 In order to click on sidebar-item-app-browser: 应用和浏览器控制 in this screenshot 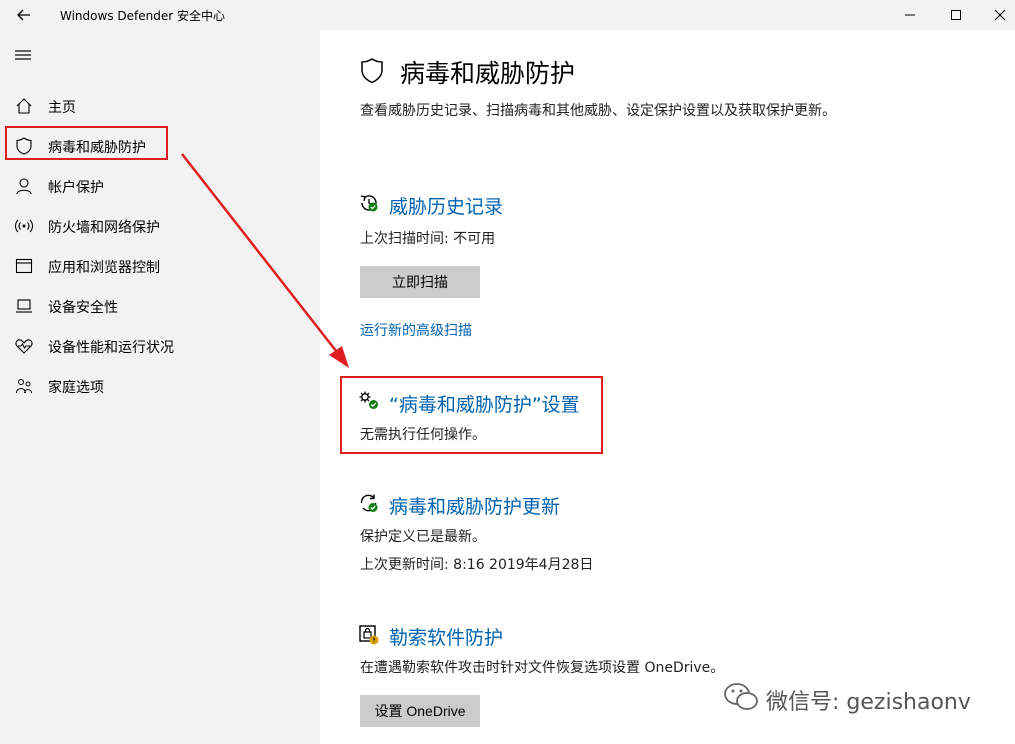, I will do `click(158, 266)`.